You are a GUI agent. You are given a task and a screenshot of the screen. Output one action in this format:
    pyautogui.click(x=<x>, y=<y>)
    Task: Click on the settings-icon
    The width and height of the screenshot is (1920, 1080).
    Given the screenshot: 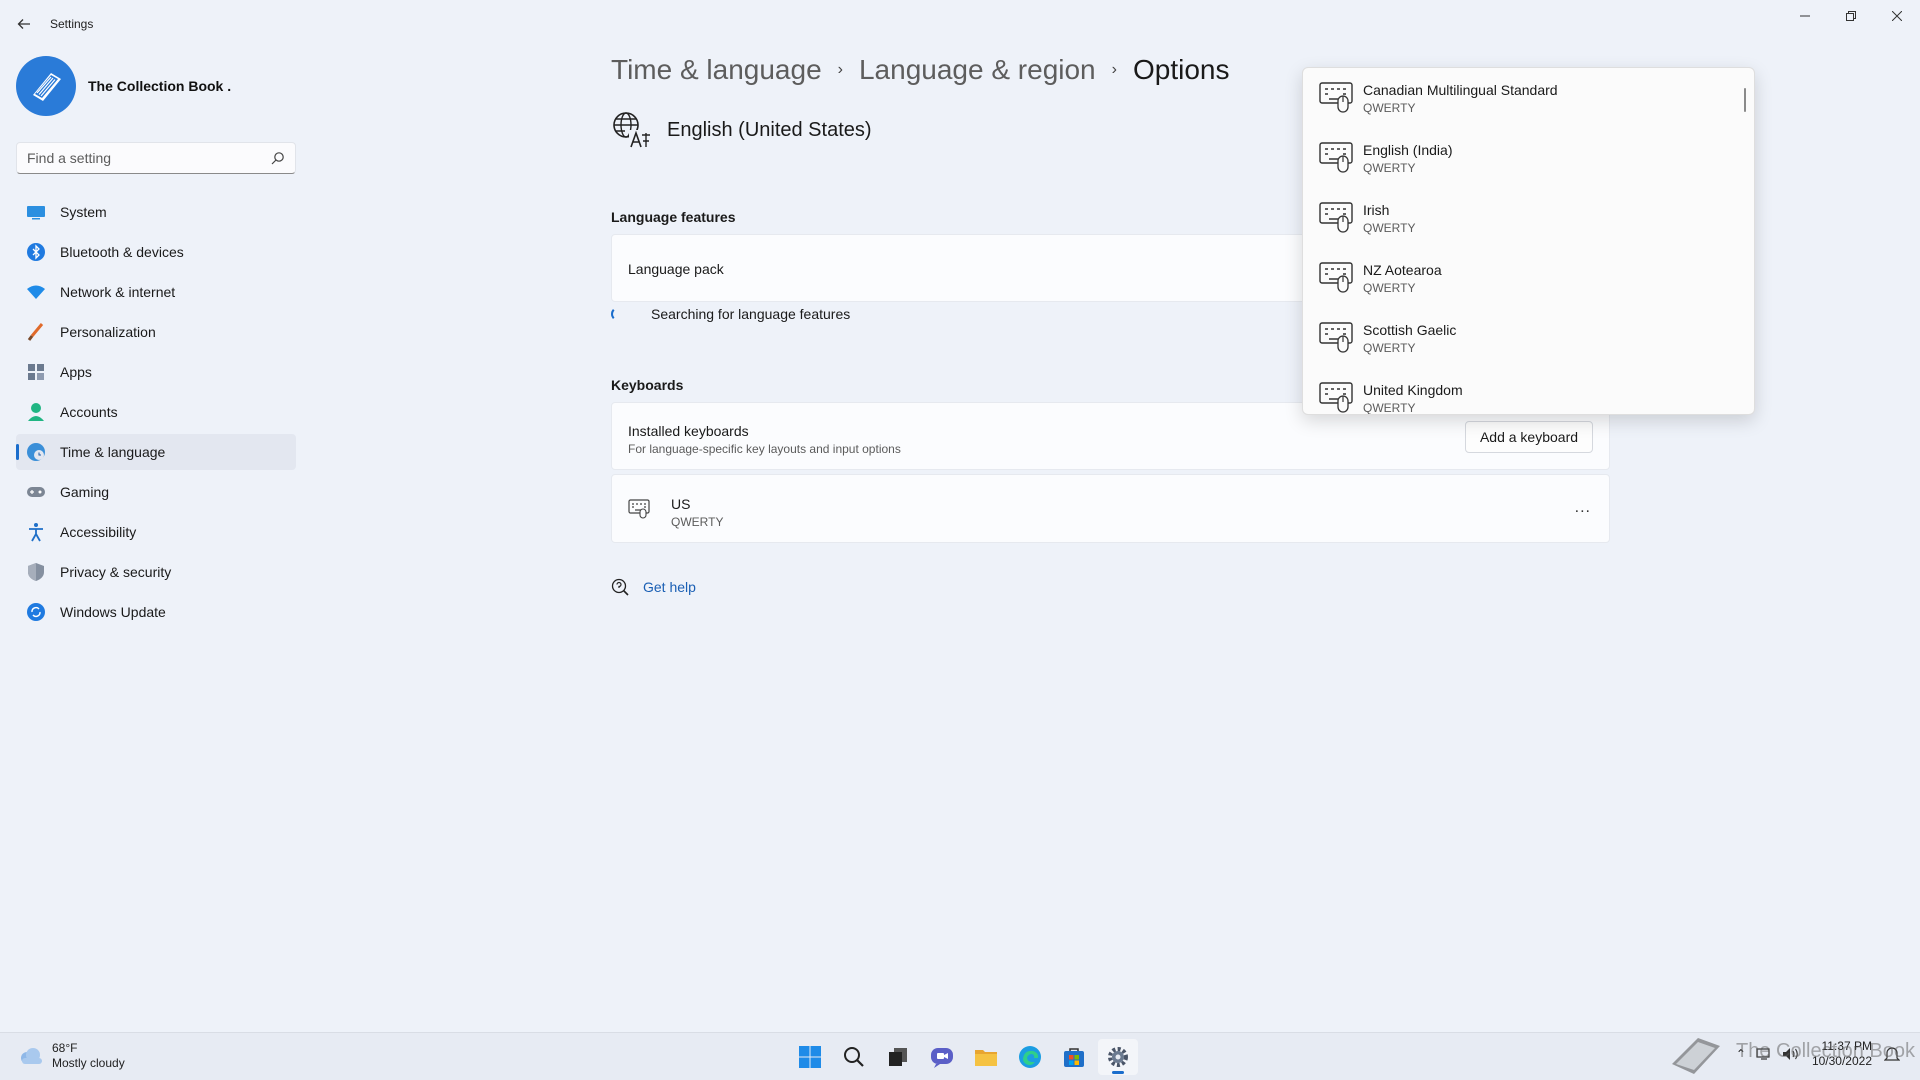 What is the action you would take?
    pyautogui.click(x=1118, y=1057)
    